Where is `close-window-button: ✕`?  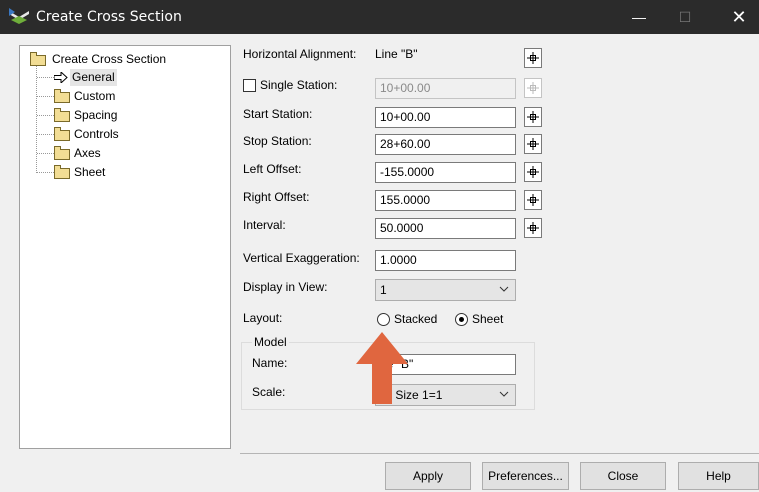
close-window-button: ✕ is located at coordinates (737, 17).